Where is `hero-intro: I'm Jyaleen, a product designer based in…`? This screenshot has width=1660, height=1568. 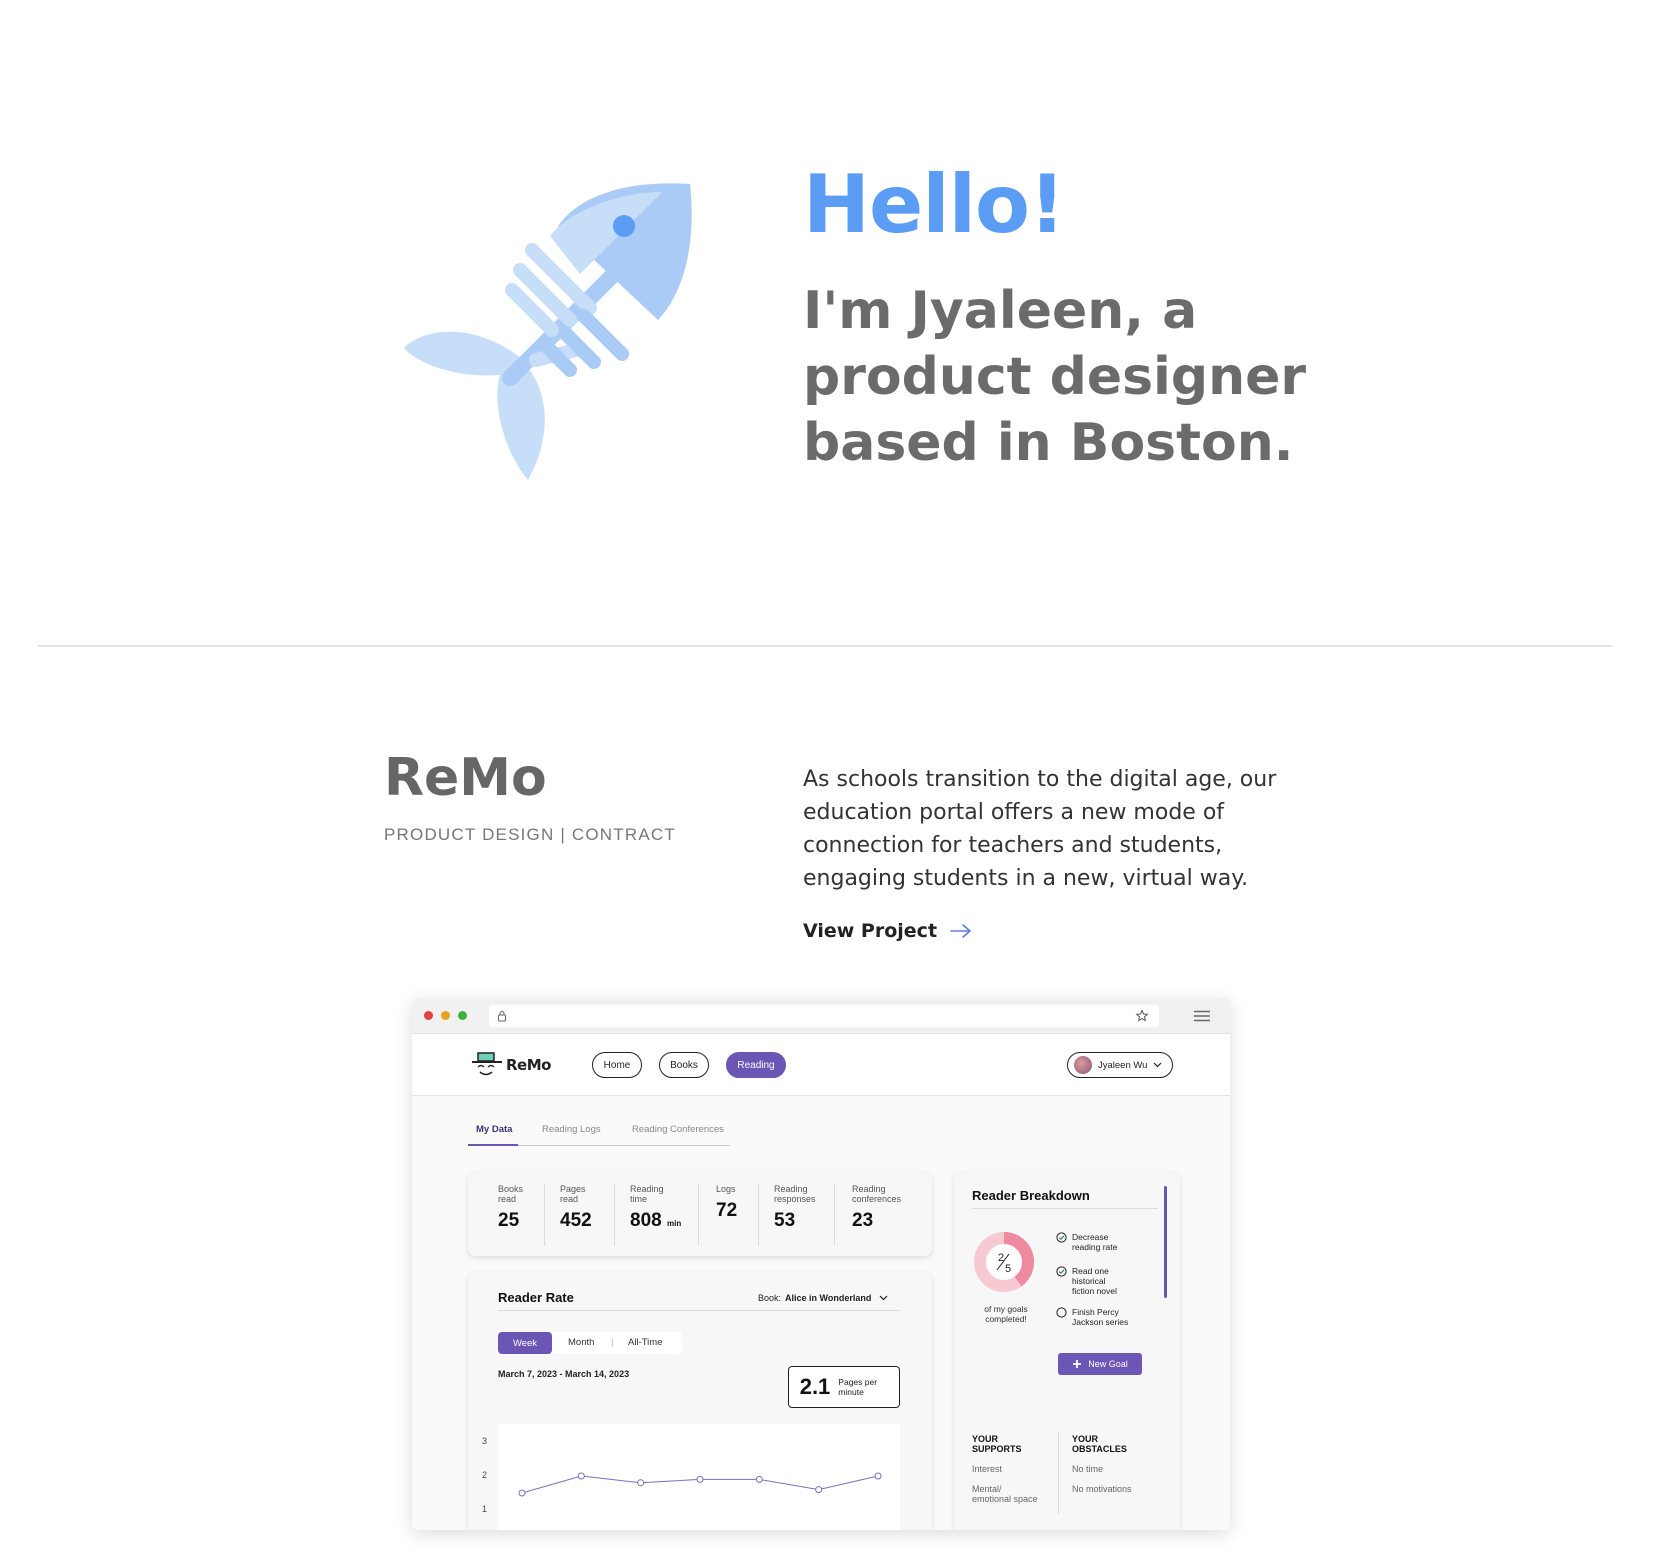
hero-intro: I'm Jyaleen, a product designer based in… is located at coordinates (1055, 377).